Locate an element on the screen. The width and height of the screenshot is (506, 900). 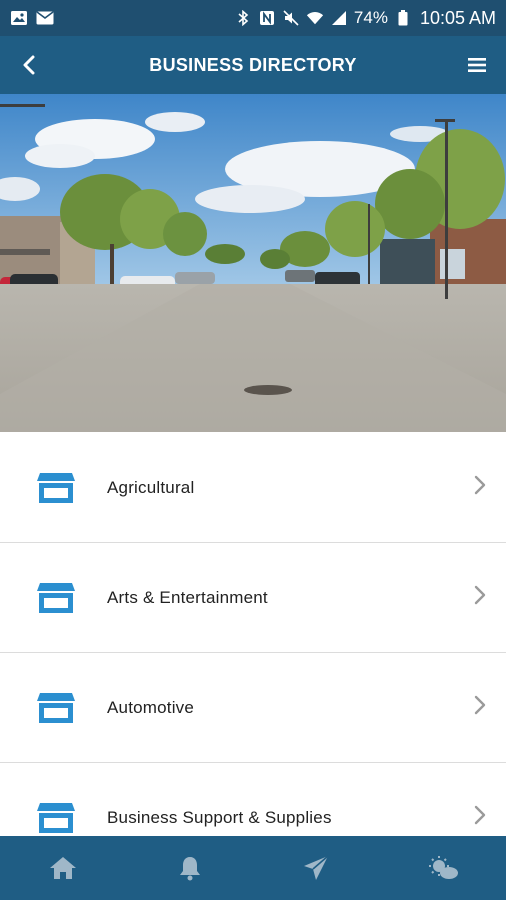
send-icon is located at coordinates (316, 867).